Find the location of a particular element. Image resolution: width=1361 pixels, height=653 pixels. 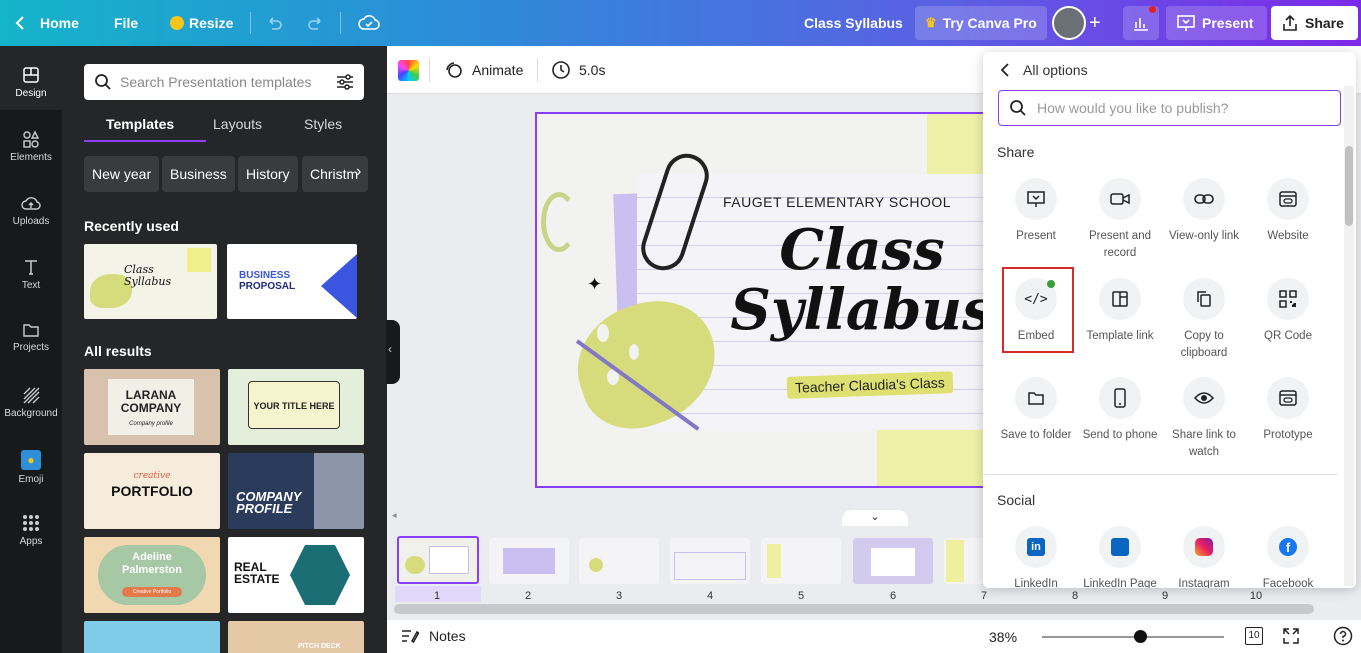

thumb-line1: LARANA is located at coordinates (151, 395).